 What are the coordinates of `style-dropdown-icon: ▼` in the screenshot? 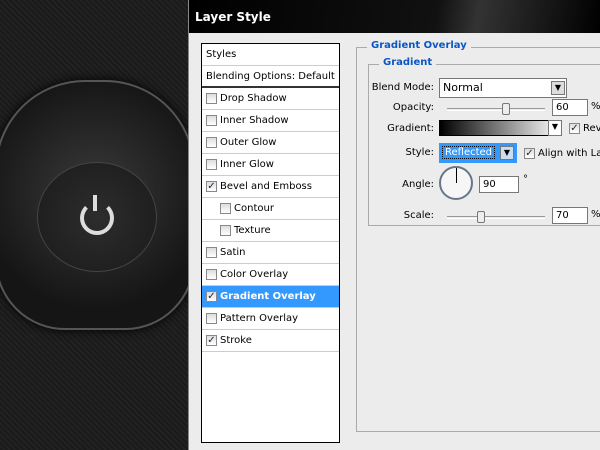 It's located at (507, 153).